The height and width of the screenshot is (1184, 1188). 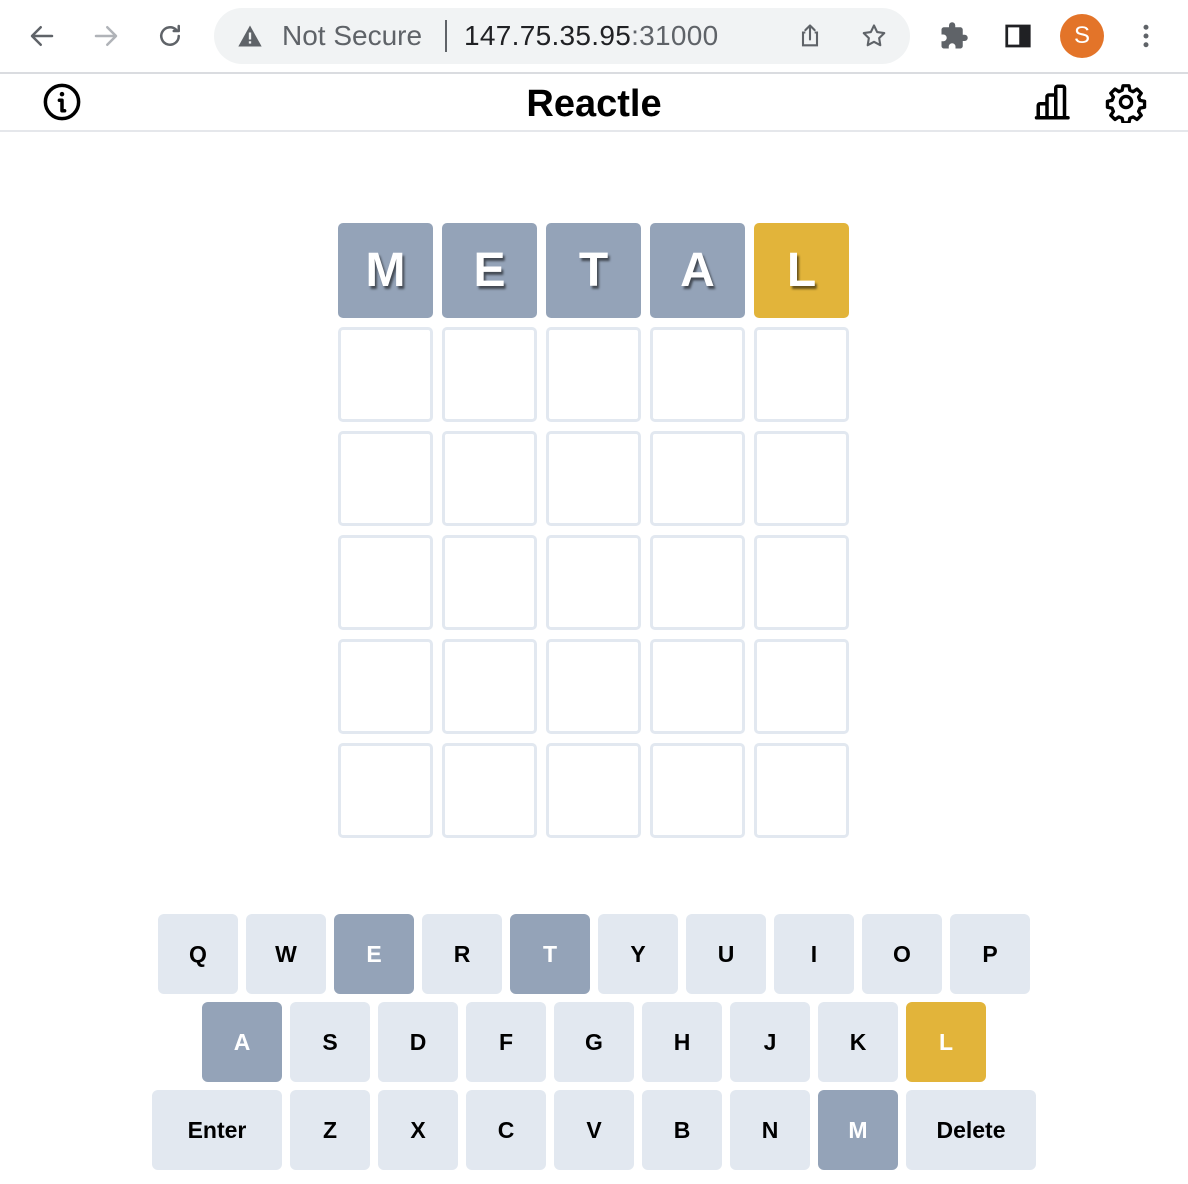 I want to click on forward-button, so click(x=106, y=36).